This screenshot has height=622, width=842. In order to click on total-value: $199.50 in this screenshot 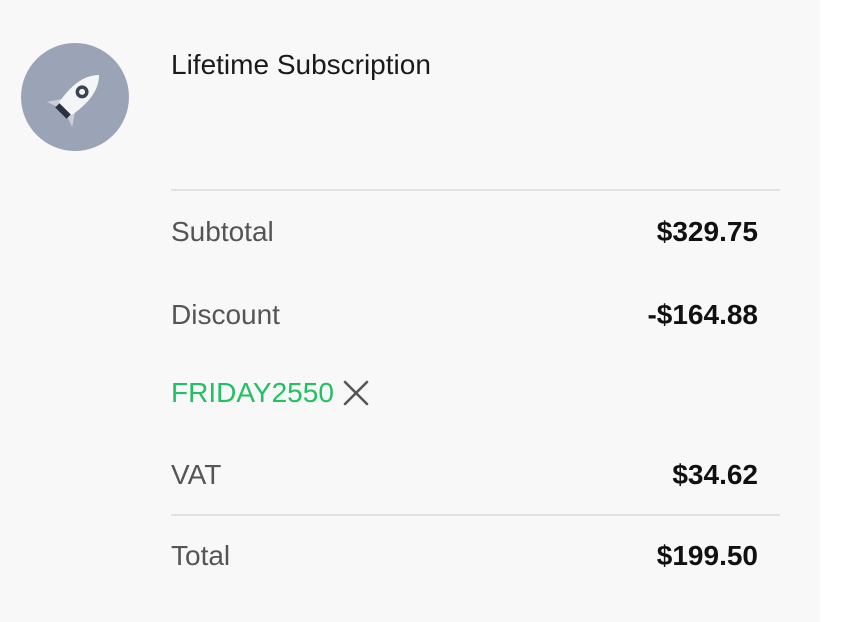, I will do `click(707, 555)`.